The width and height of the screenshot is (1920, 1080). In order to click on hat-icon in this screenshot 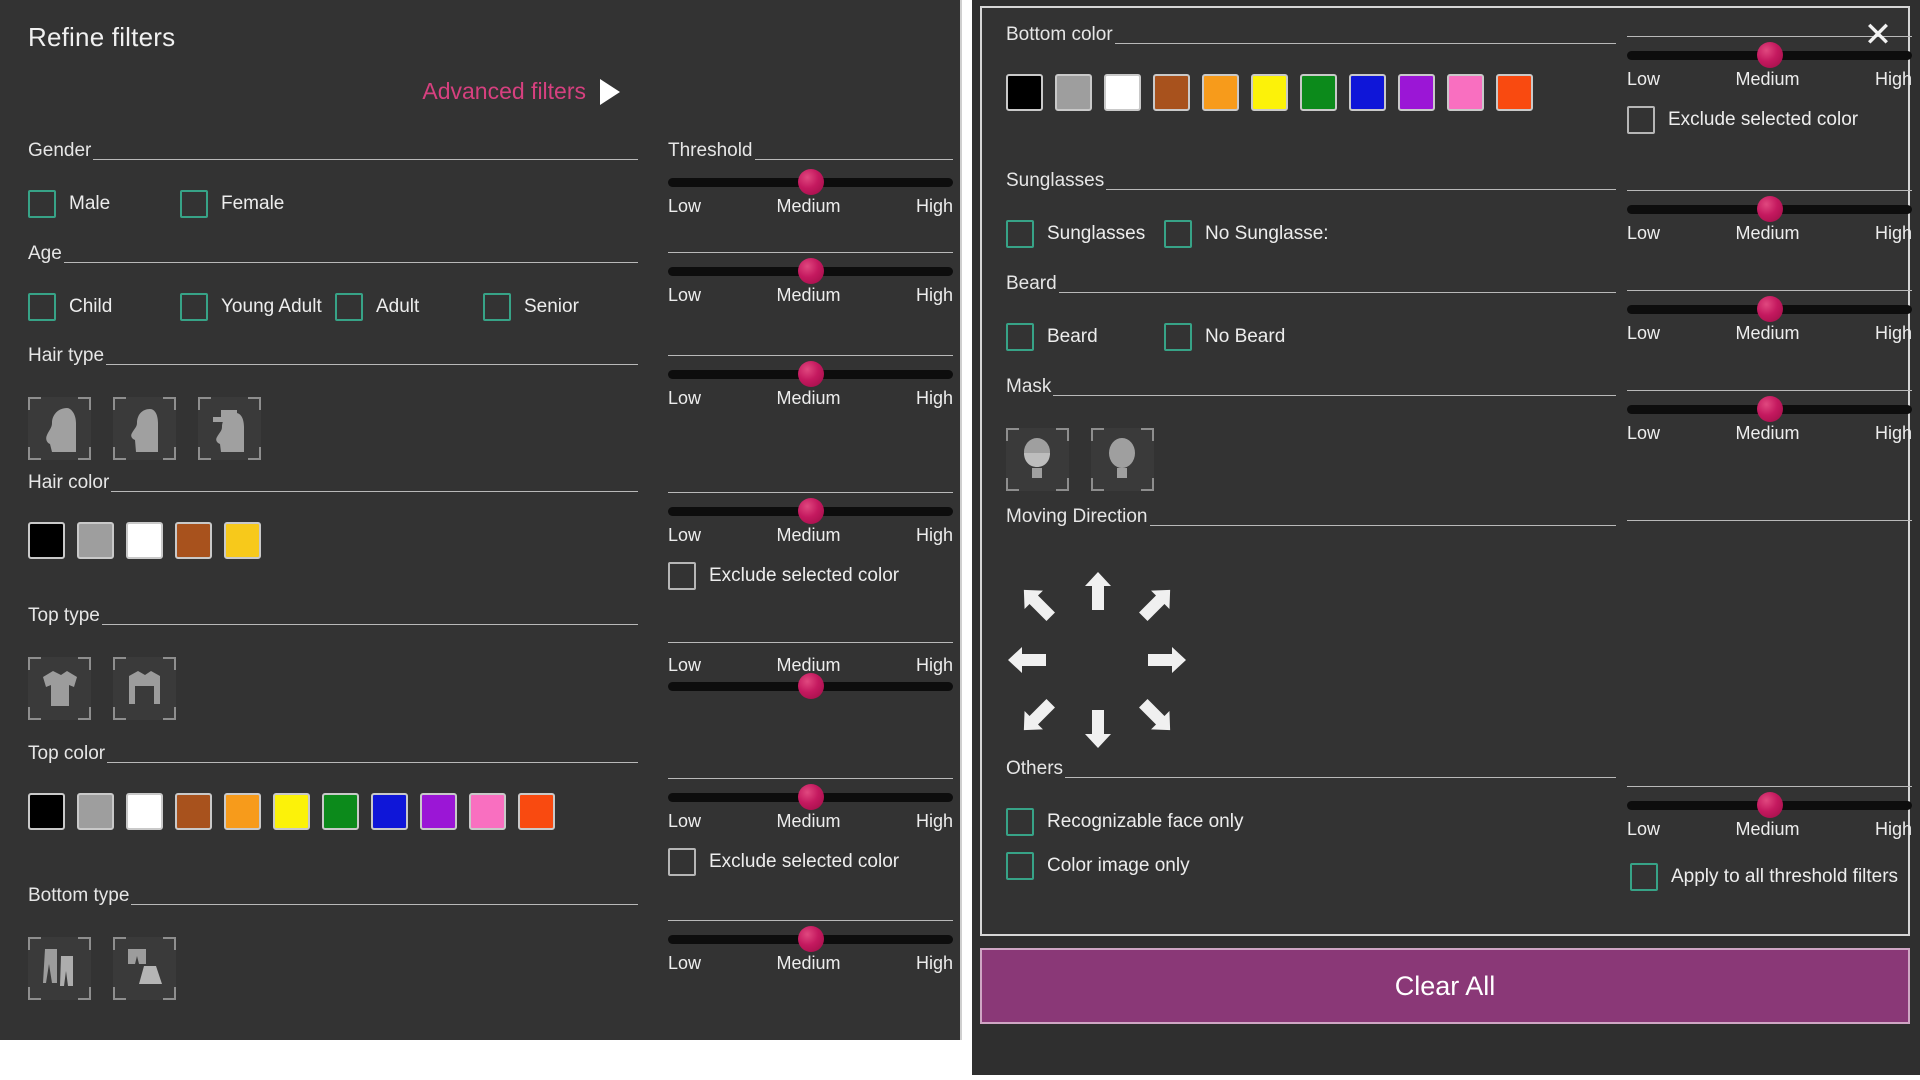, I will do `click(229, 428)`.